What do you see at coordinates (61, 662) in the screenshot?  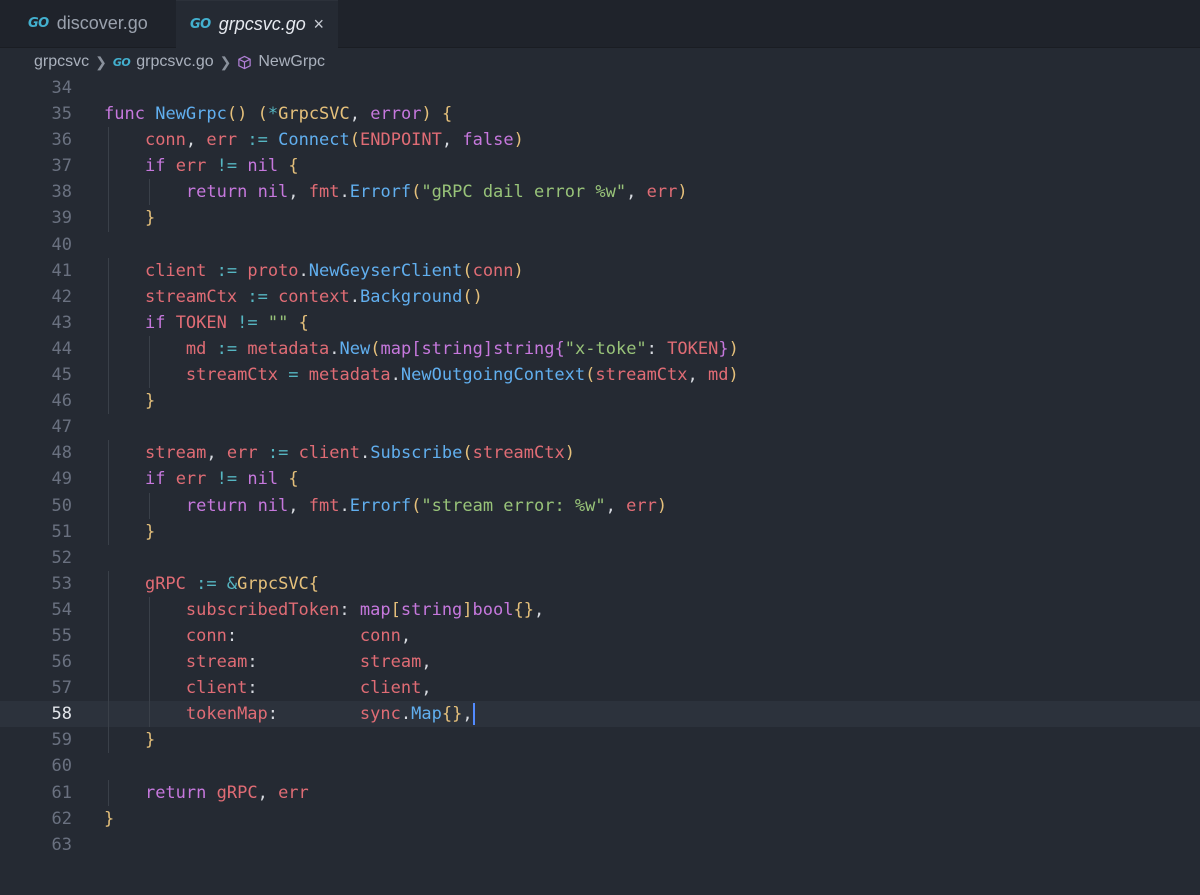 I see `line-number: 56` at bounding box center [61, 662].